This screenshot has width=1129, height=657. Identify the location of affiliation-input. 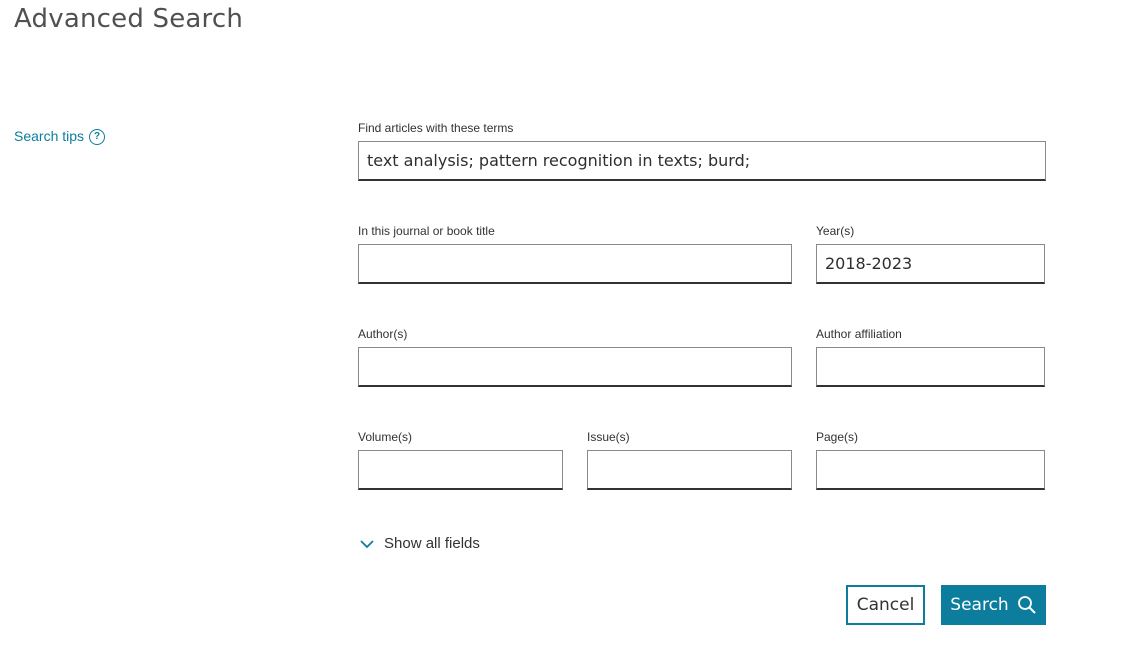
(930, 367).